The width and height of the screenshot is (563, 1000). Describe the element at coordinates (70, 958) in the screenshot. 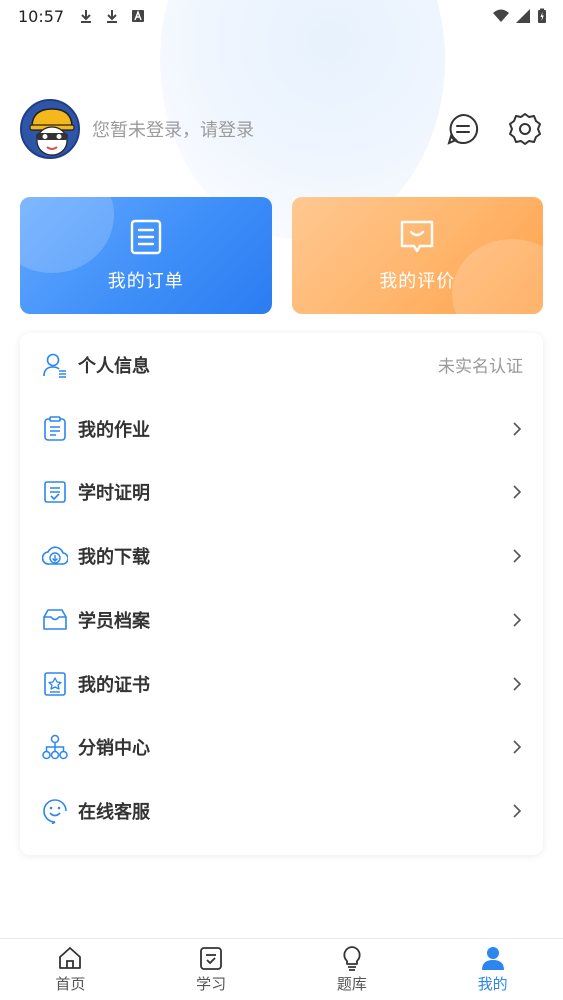

I see `home-icon` at that location.